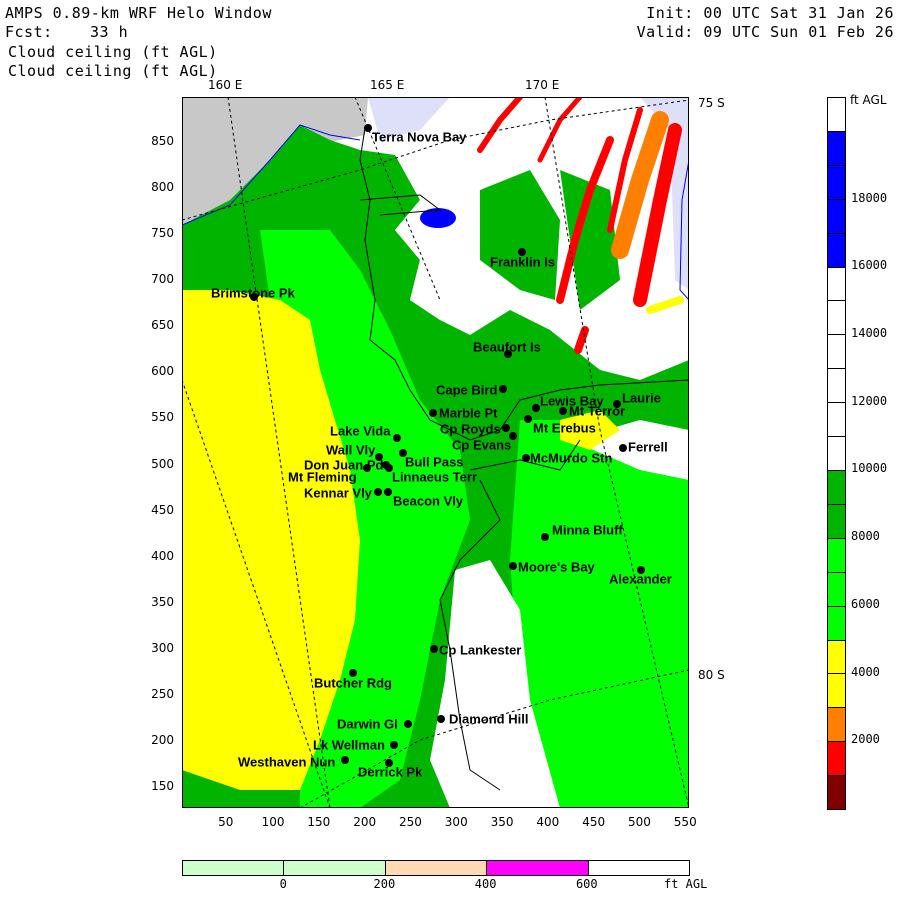 The width and height of the screenshot is (900, 900). I want to click on station-label: Mt Erebus, so click(564, 428).